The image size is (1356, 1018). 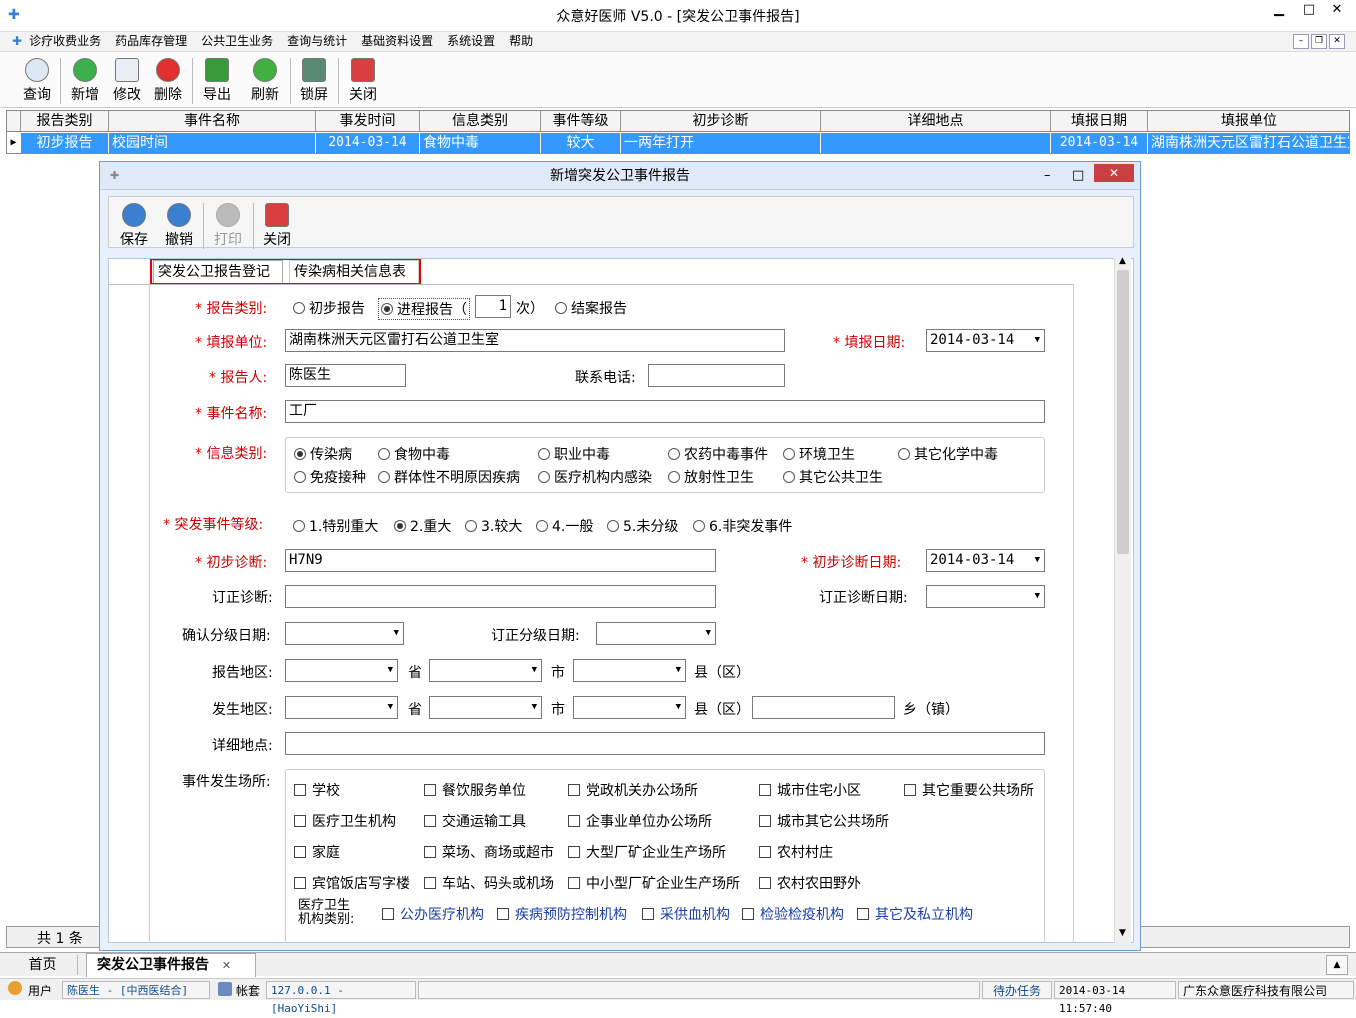 I want to click on form-scrollbar: ▲ ▼, so click(x=1122, y=599).